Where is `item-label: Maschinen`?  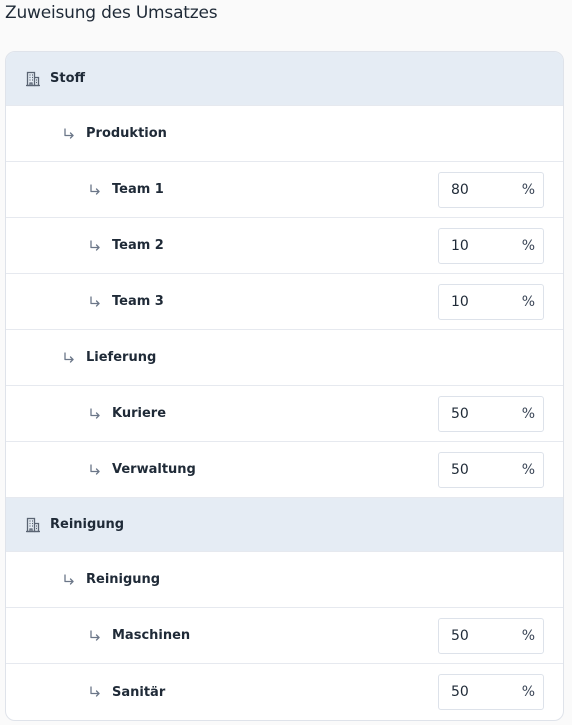 item-label: Maschinen is located at coordinates (151, 635).